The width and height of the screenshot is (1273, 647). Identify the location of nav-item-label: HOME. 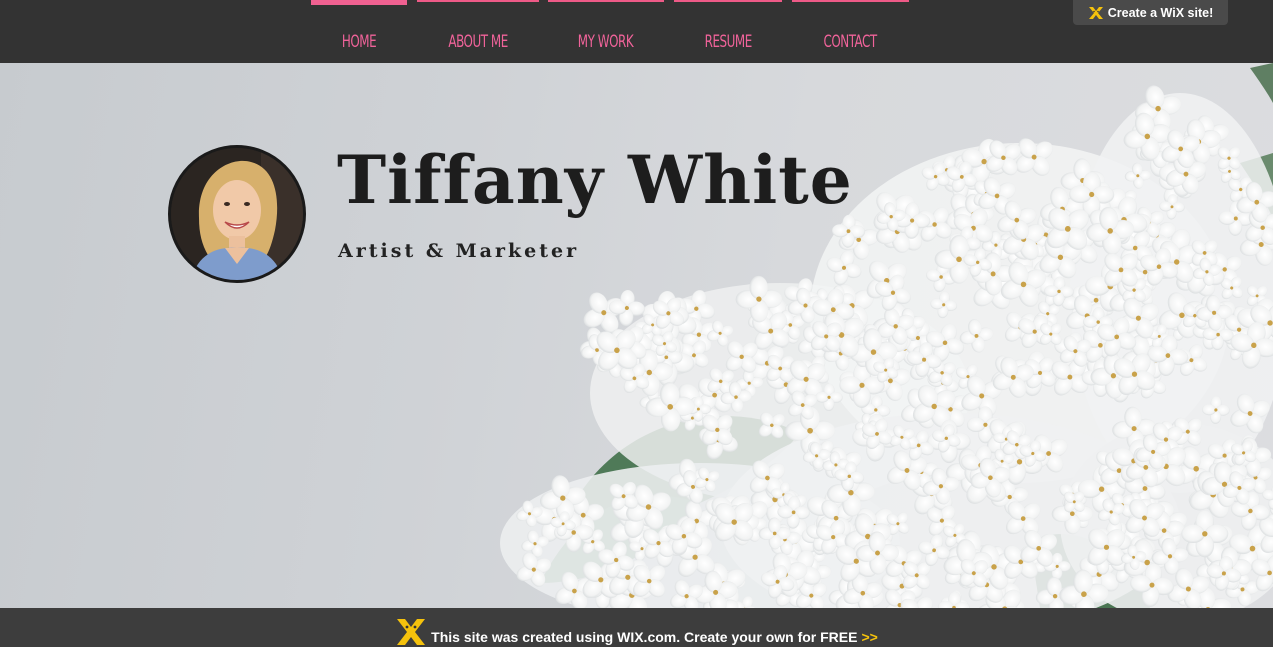
(359, 42).